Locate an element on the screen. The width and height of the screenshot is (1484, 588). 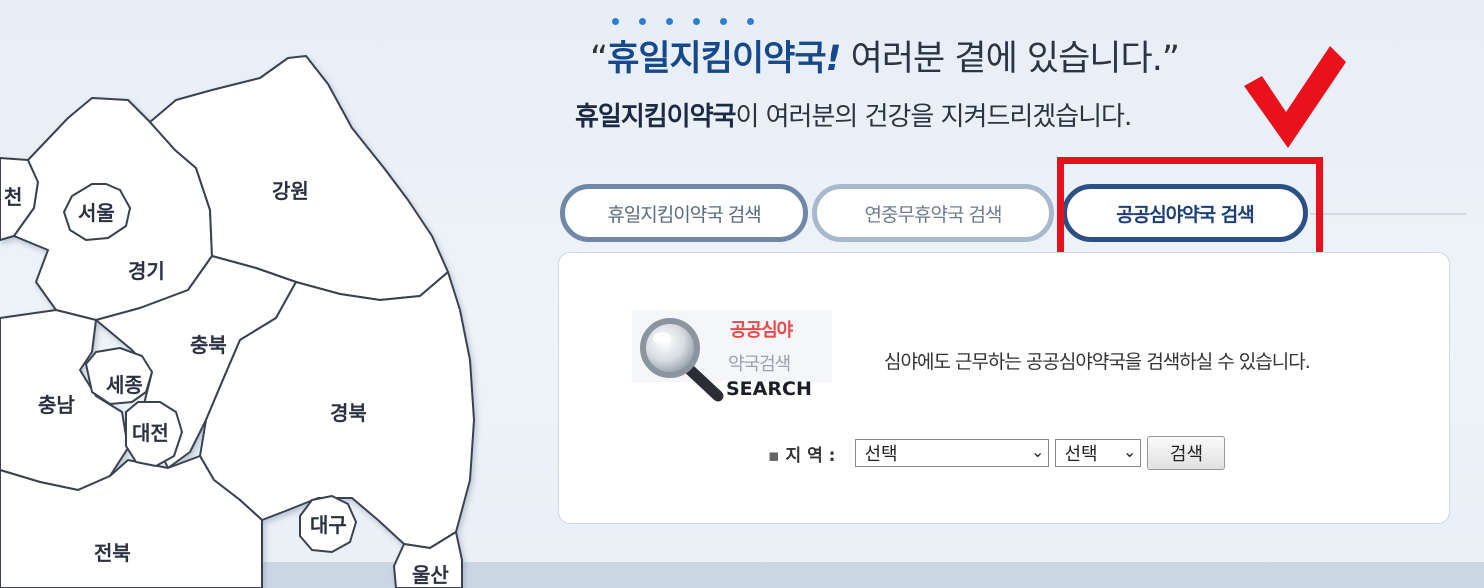
search-graphic-search-text: SEARCH is located at coordinates (769, 389).